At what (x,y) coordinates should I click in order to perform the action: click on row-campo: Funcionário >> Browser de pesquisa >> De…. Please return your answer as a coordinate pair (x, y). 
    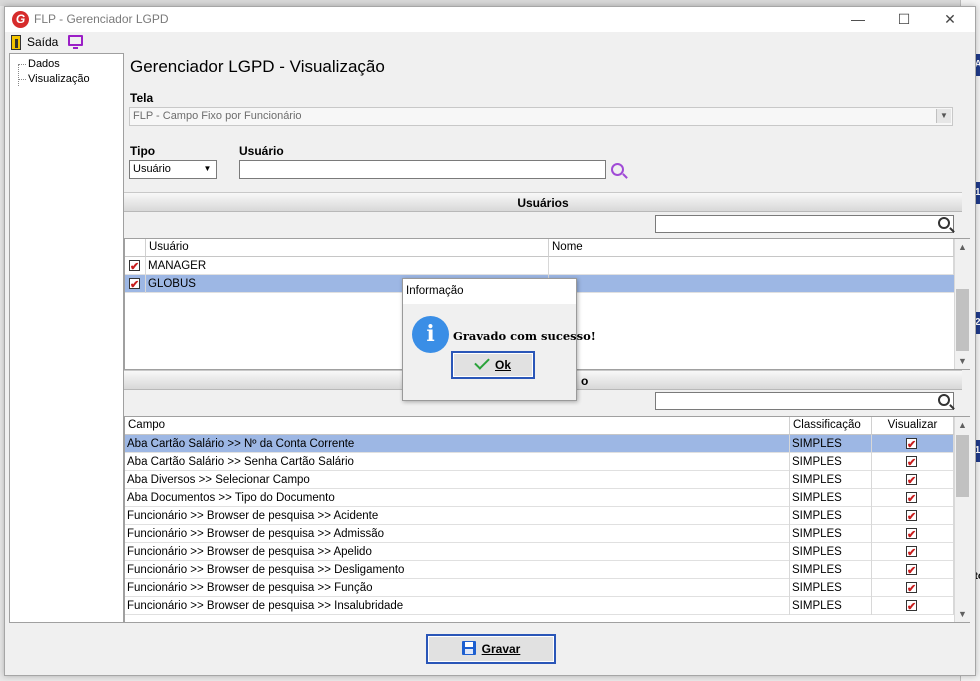
    Looking at the image, I should click on (457, 570).